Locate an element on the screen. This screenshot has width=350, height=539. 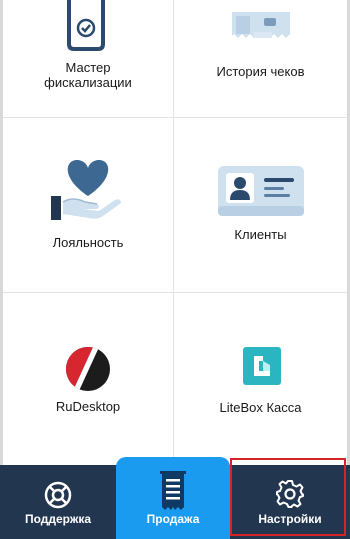
tile-litebox-label: LiteBox Касса is located at coordinates (260, 407).